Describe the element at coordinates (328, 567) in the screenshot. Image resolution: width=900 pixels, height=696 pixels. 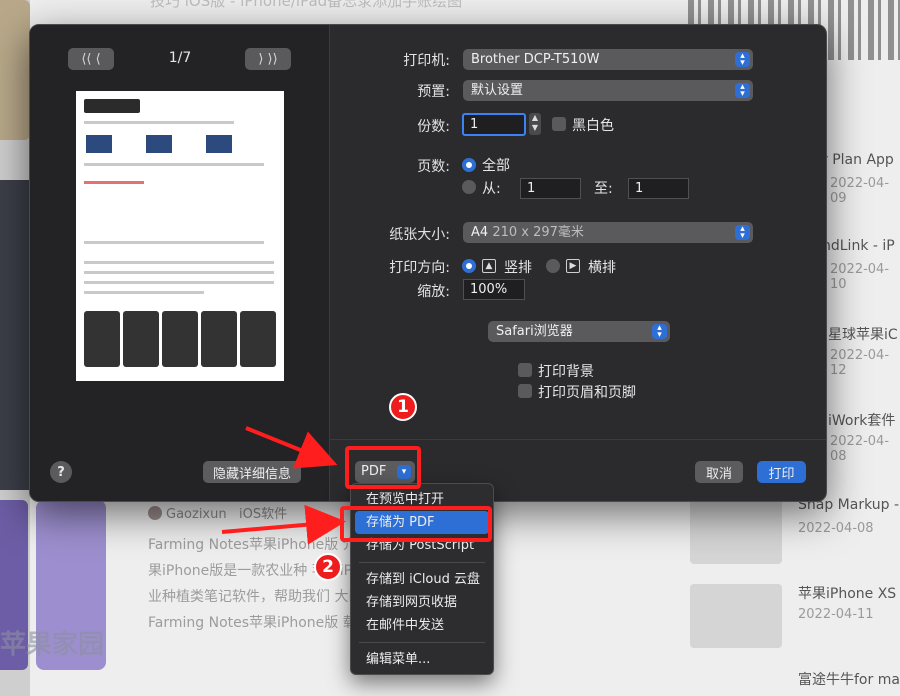
I see `step-badge-2: 2` at that location.